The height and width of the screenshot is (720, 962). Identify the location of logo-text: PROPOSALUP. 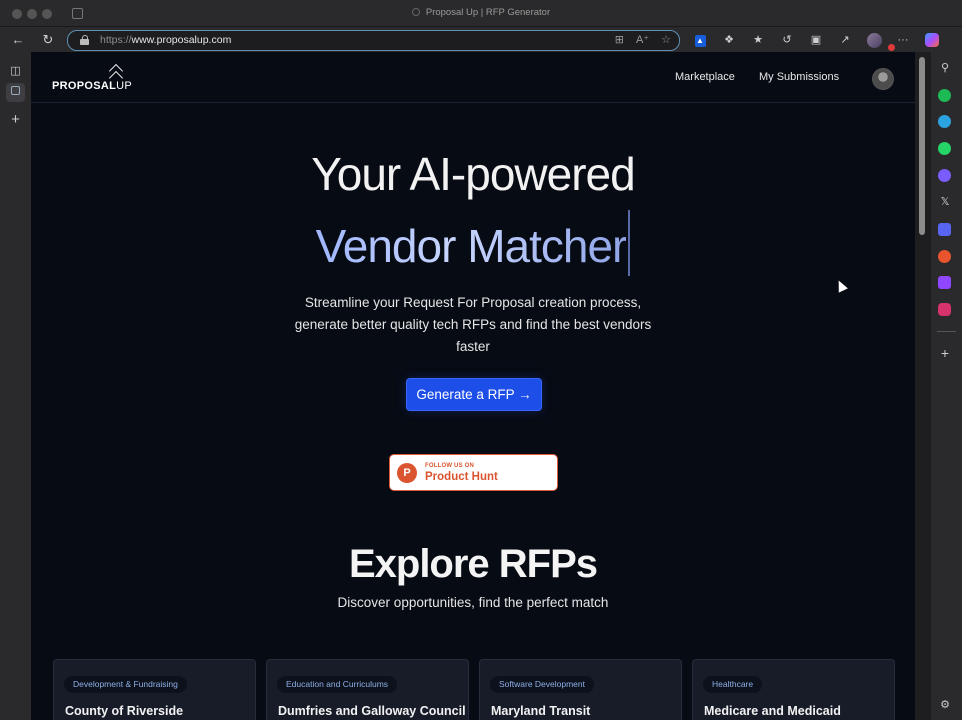
(92, 86).